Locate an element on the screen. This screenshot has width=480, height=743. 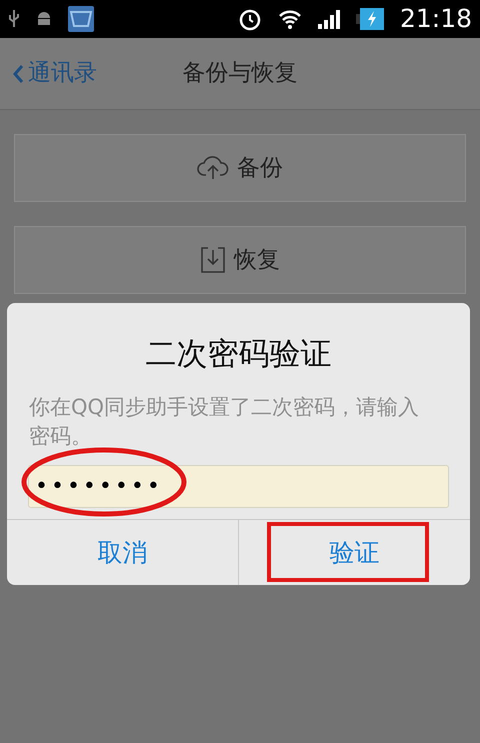
cloud-upload-icon is located at coordinates (213, 168).